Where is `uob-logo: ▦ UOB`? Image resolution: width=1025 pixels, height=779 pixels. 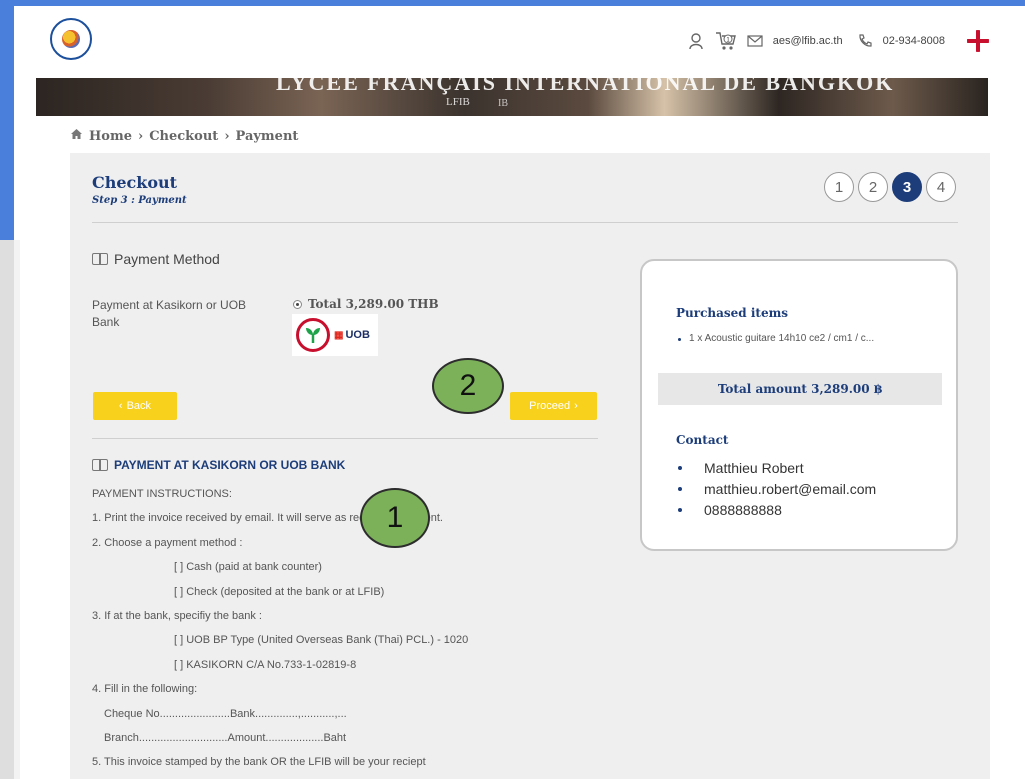
uob-logo: ▦ UOB is located at coordinates (352, 335).